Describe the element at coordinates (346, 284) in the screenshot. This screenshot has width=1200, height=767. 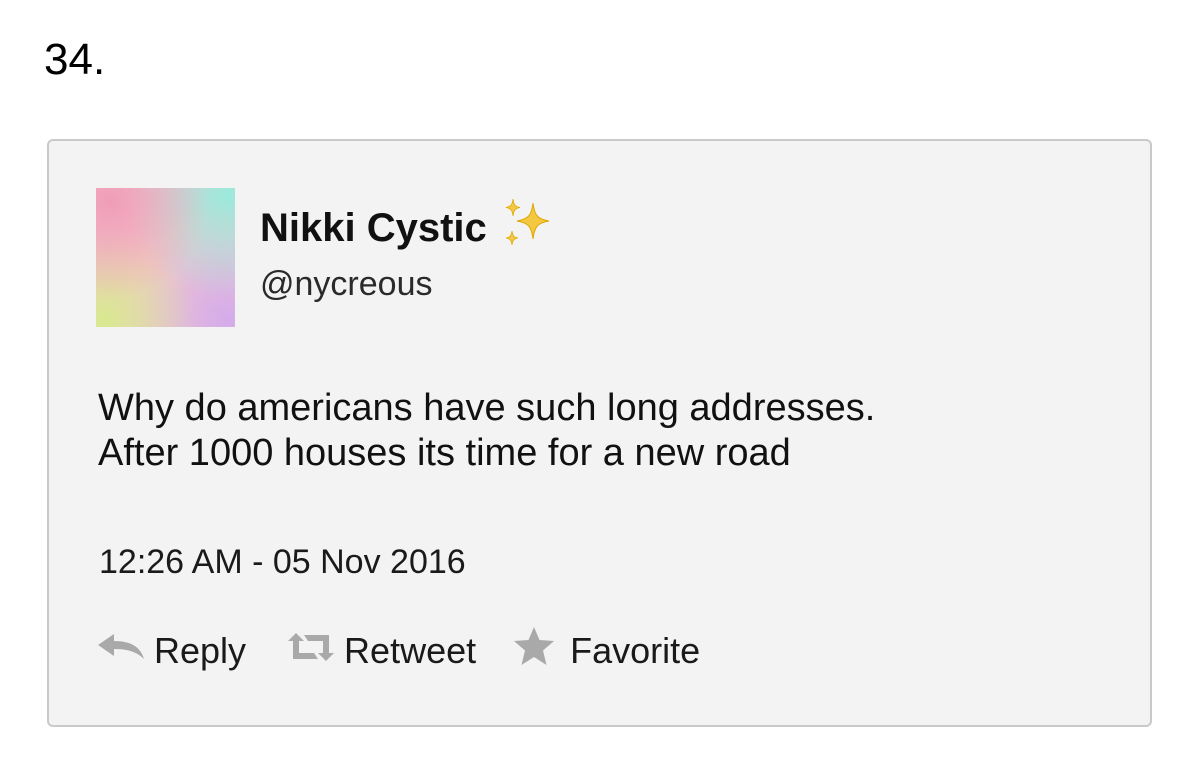
I see `user-handle: @nycreous` at that location.